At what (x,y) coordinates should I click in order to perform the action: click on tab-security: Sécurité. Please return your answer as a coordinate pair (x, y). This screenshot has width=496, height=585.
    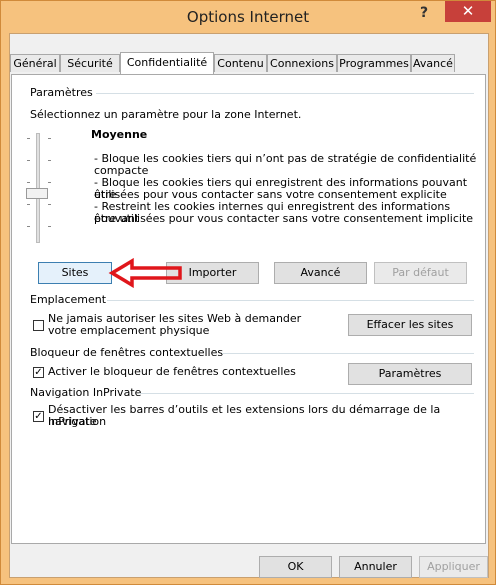
    Looking at the image, I should click on (90, 63).